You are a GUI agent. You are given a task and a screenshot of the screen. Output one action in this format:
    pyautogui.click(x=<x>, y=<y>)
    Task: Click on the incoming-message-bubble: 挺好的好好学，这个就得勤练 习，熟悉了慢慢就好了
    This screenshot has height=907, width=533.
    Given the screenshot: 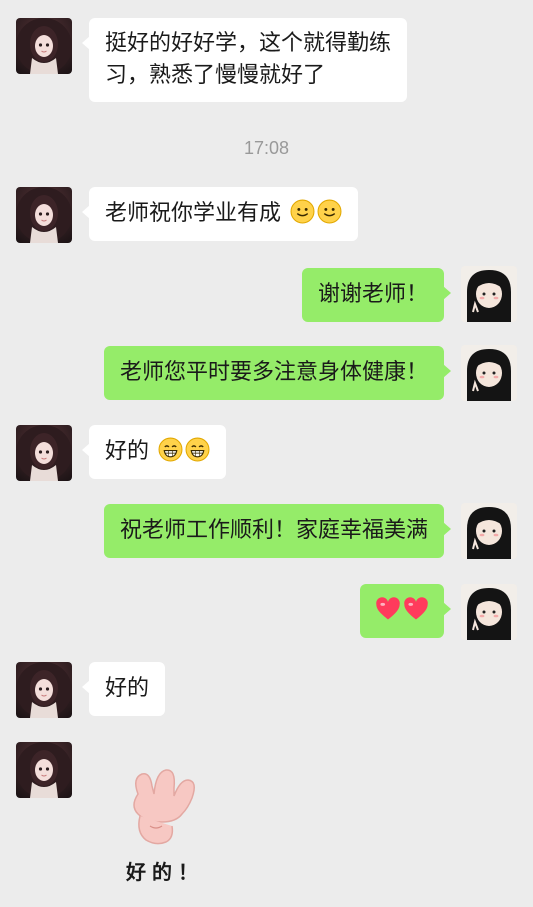 What is the action you would take?
    pyautogui.click(x=244, y=60)
    